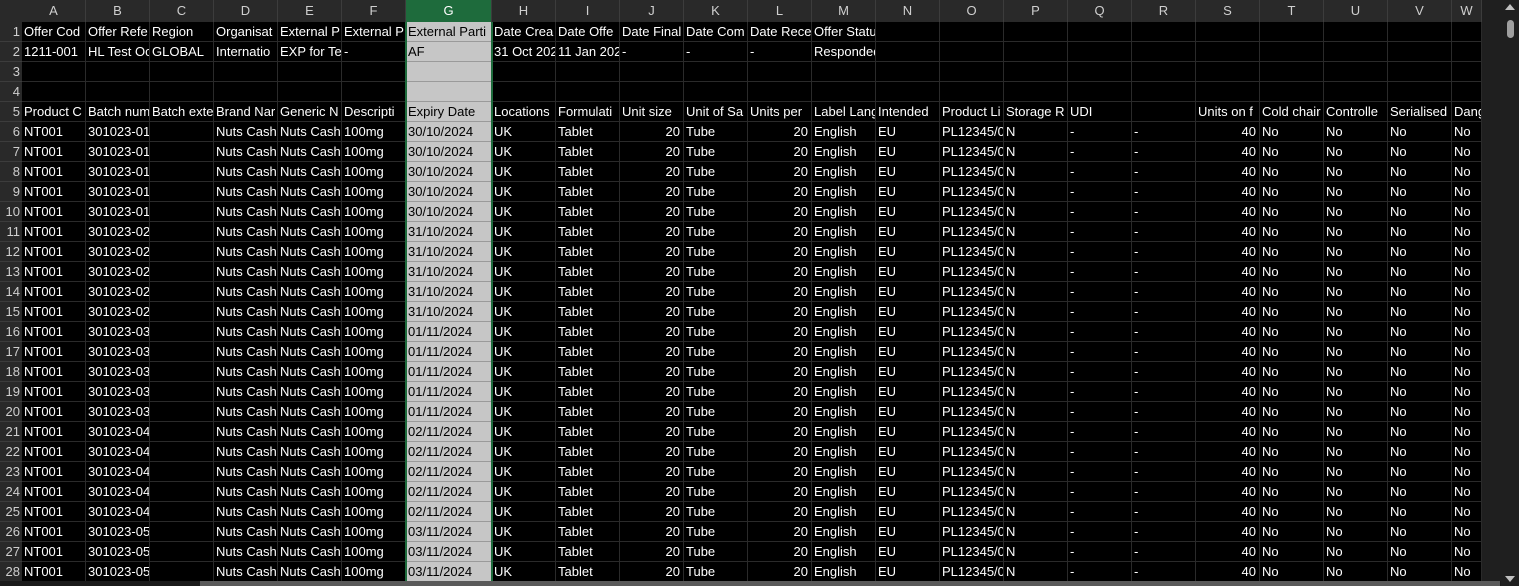  I want to click on cell-s12: 40, so click(1228, 252).